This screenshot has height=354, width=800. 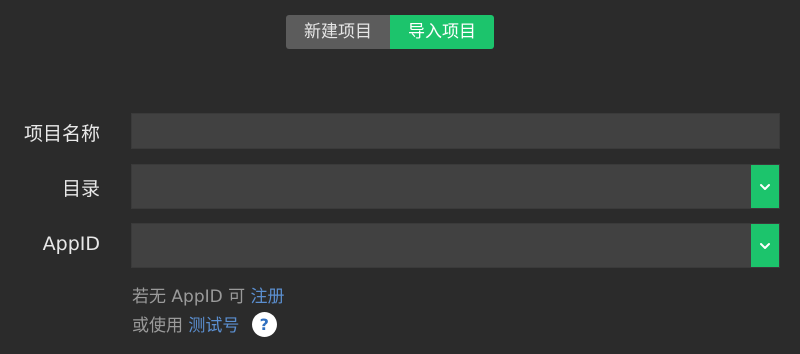 What do you see at coordinates (442, 32) in the screenshot?
I see `tab-import-project: 导入项目` at bounding box center [442, 32].